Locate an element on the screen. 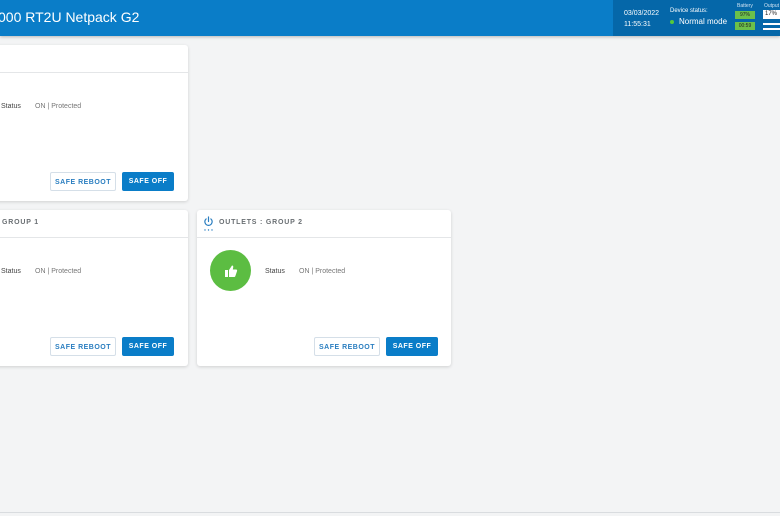 The image size is (780, 516). power-icon is located at coordinates (208, 221).